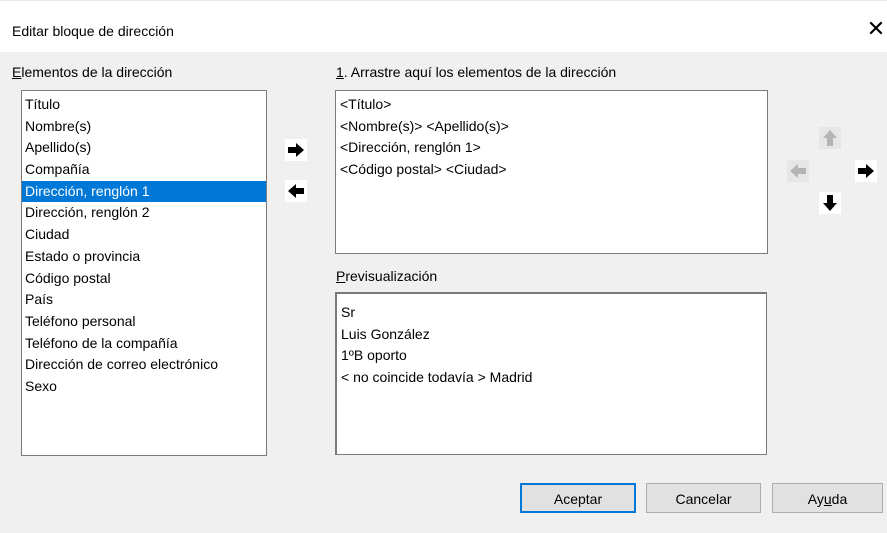 The image size is (887, 533). Describe the element at coordinates (144, 235) in the screenshot. I see `address-element-item: Ciudad` at that location.